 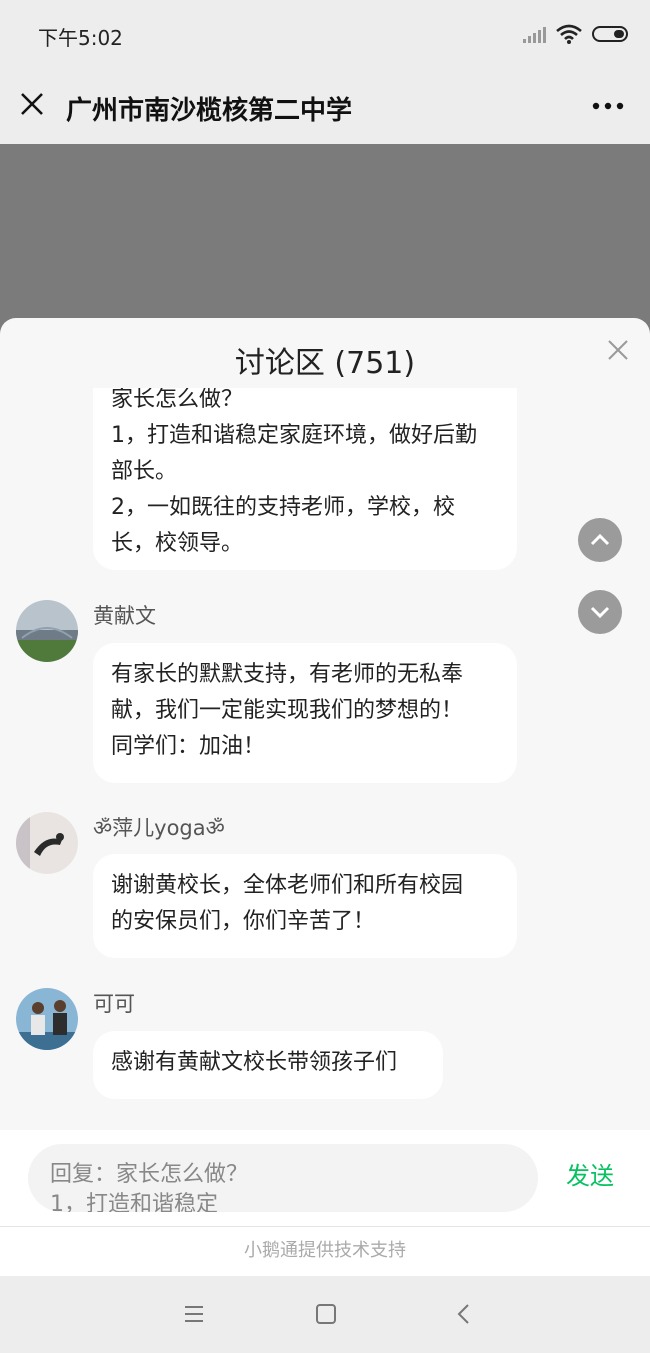 I want to click on message-line: 的安保员们，你们辛苦了！, so click(x=243, y=921).